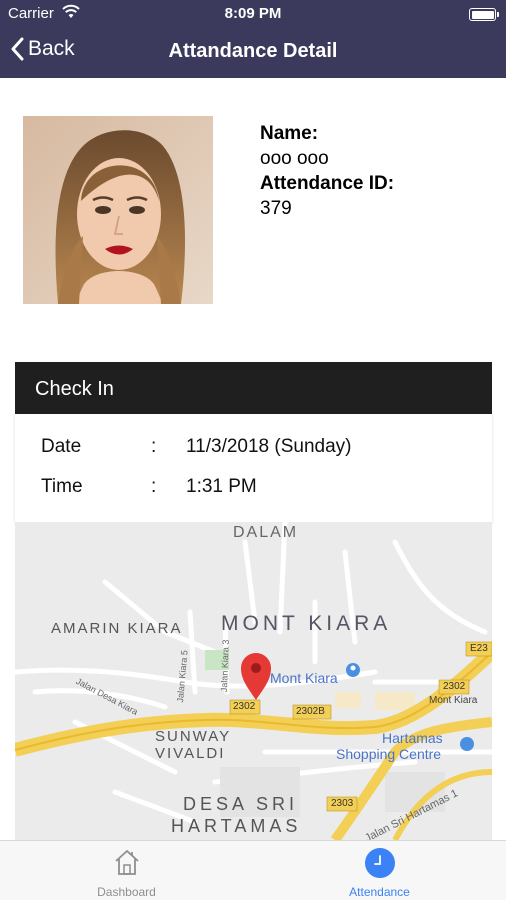 This screenshot has height=901, width=506. Describe the element at coordinates (454, 686) in the screenshot. I see `road-shield-2302-d: 2302` at that location.